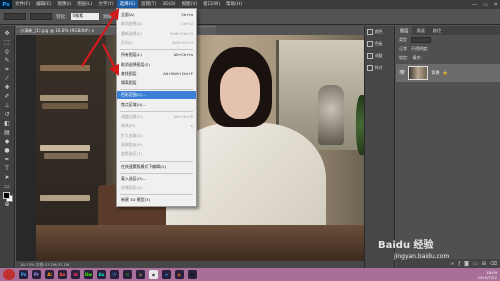  I want to click on gradient-tool-icon: ▤, so click(7, 133).